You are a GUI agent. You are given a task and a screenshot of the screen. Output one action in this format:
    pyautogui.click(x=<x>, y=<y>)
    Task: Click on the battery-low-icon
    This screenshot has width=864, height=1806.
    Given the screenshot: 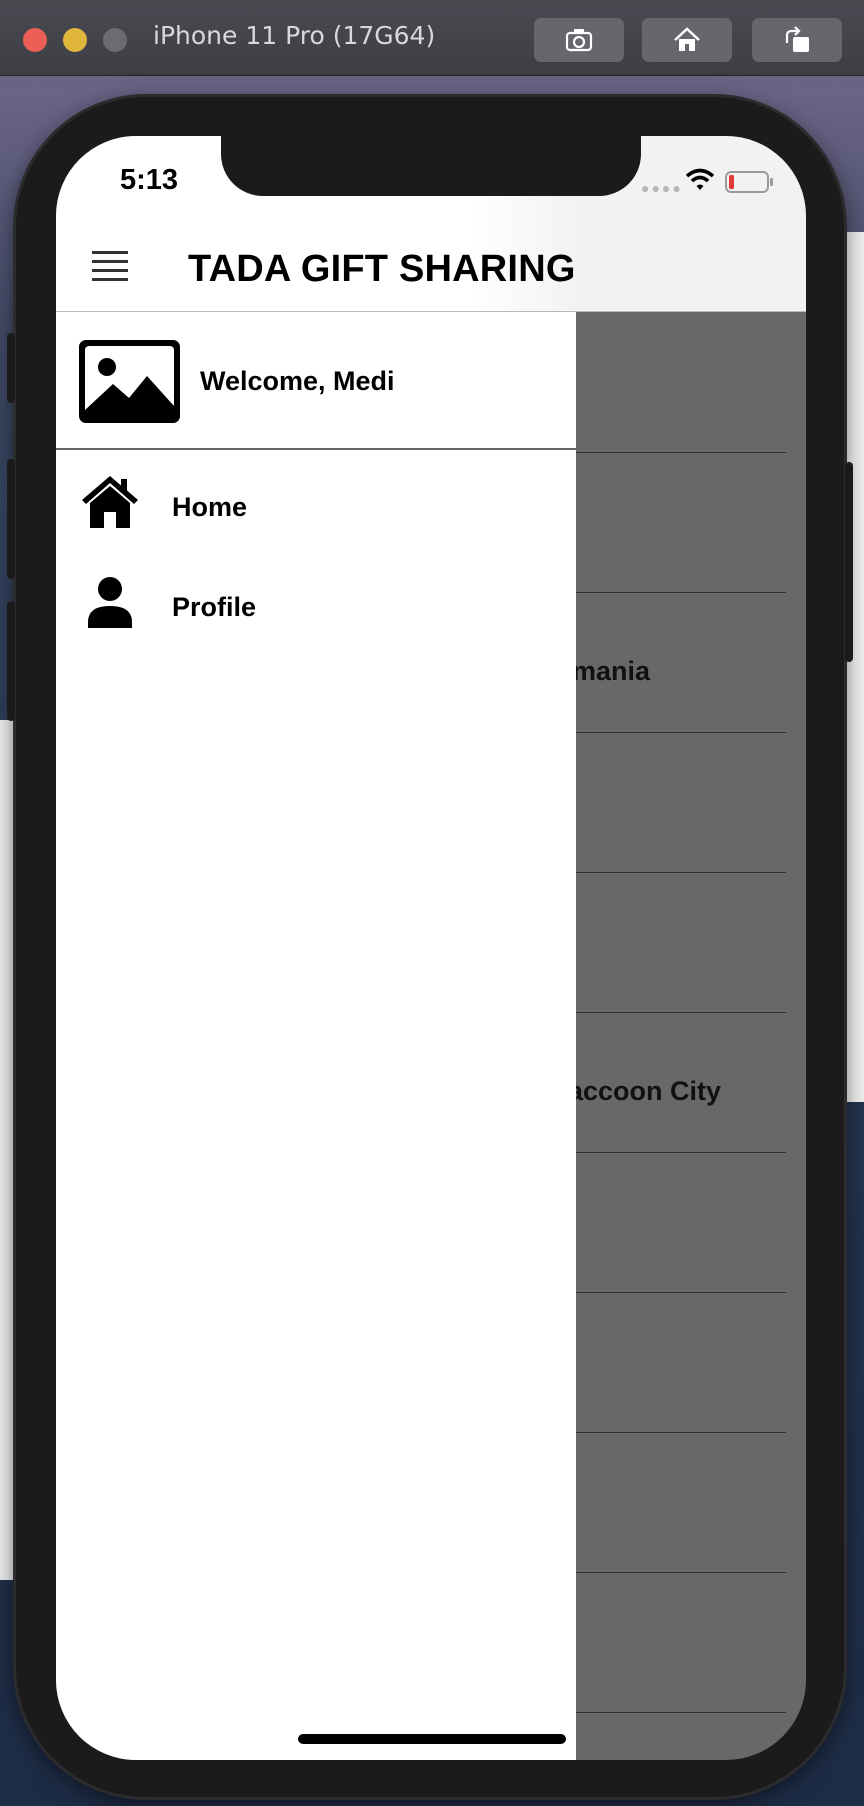 What is the action you would take?
    pyautogui.click(x=749, y=182)
    